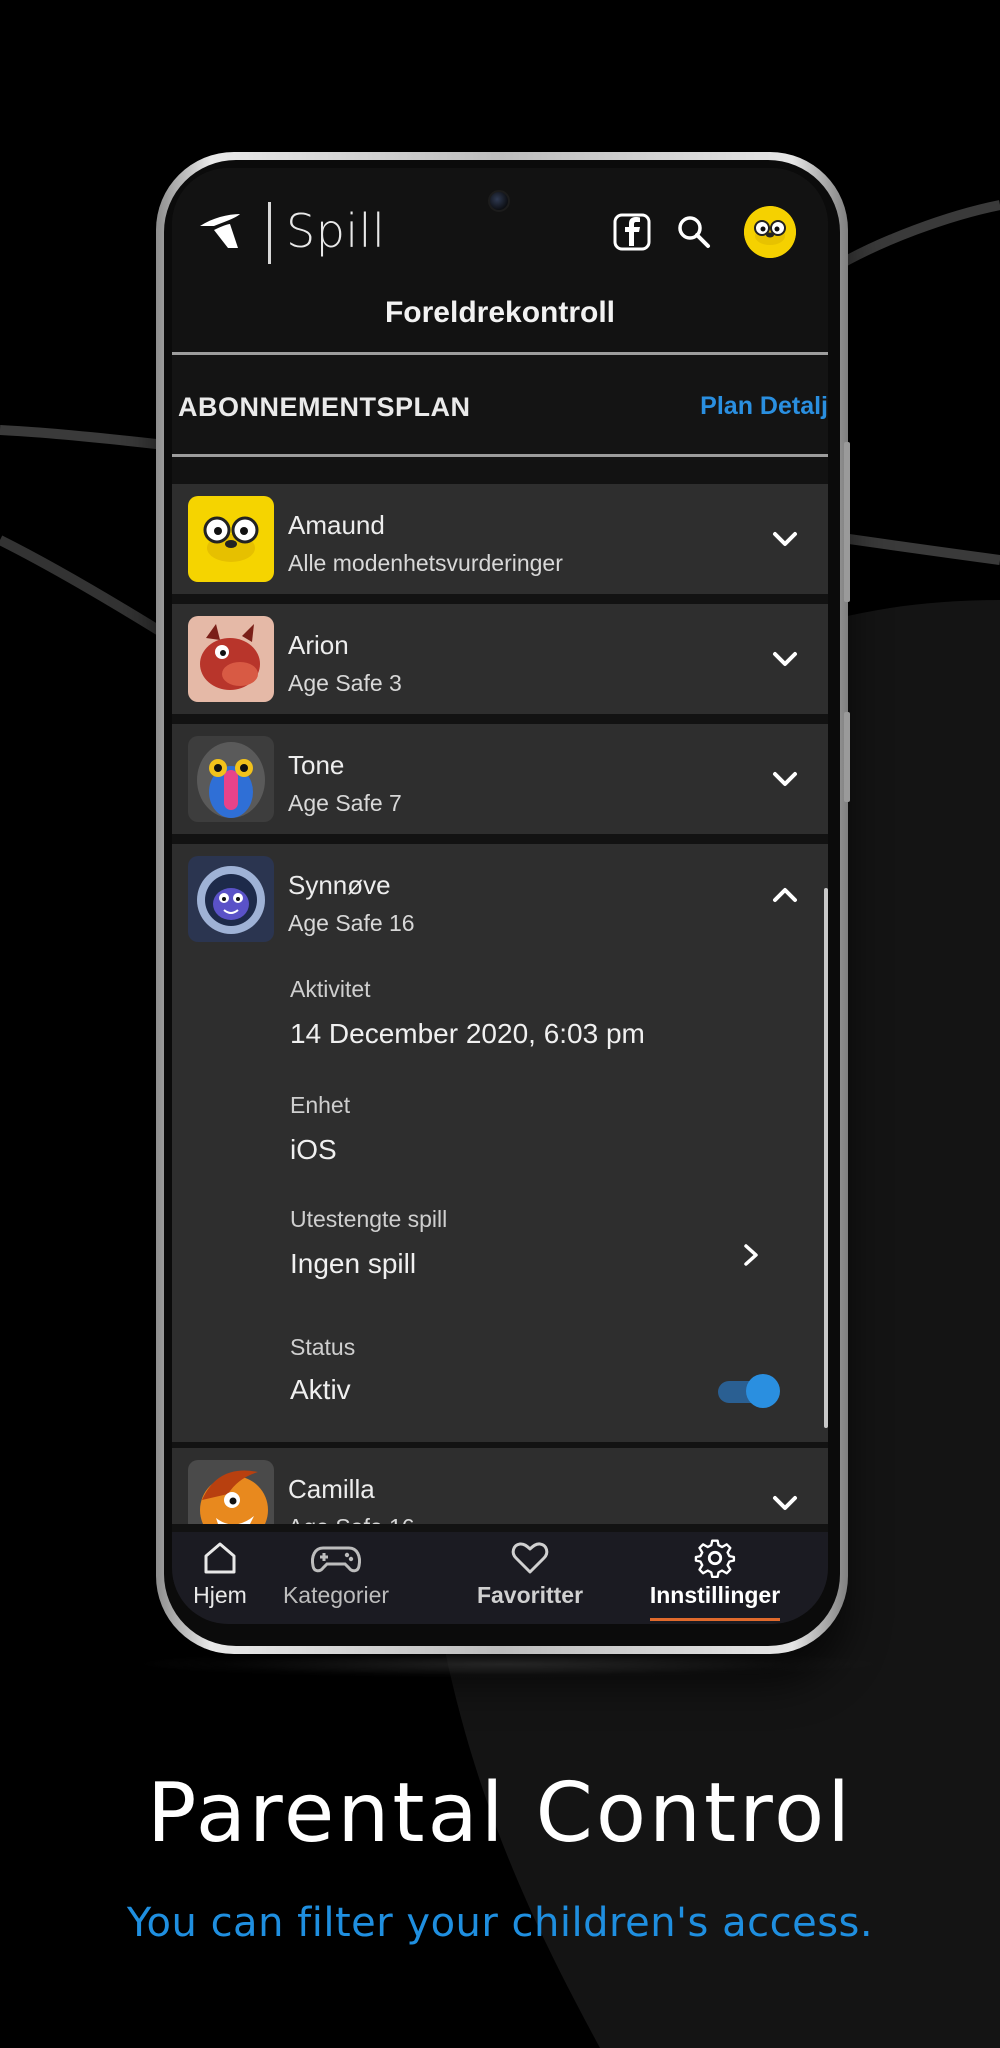 This screenshot has width=1000, height=2048. I want to click on bottom-navigation: Hjem Kategorier Favoritter Innstillinger, so click(500, 1578).